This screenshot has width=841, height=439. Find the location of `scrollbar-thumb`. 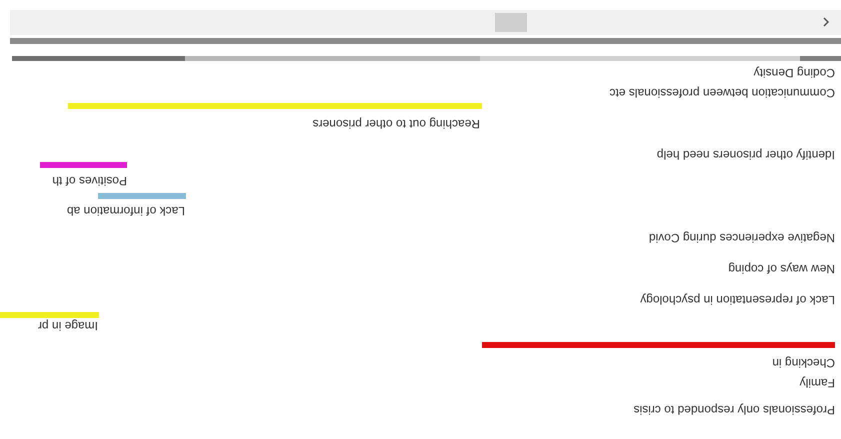

scrollbar-thumb is located at coordinates (511, 22).